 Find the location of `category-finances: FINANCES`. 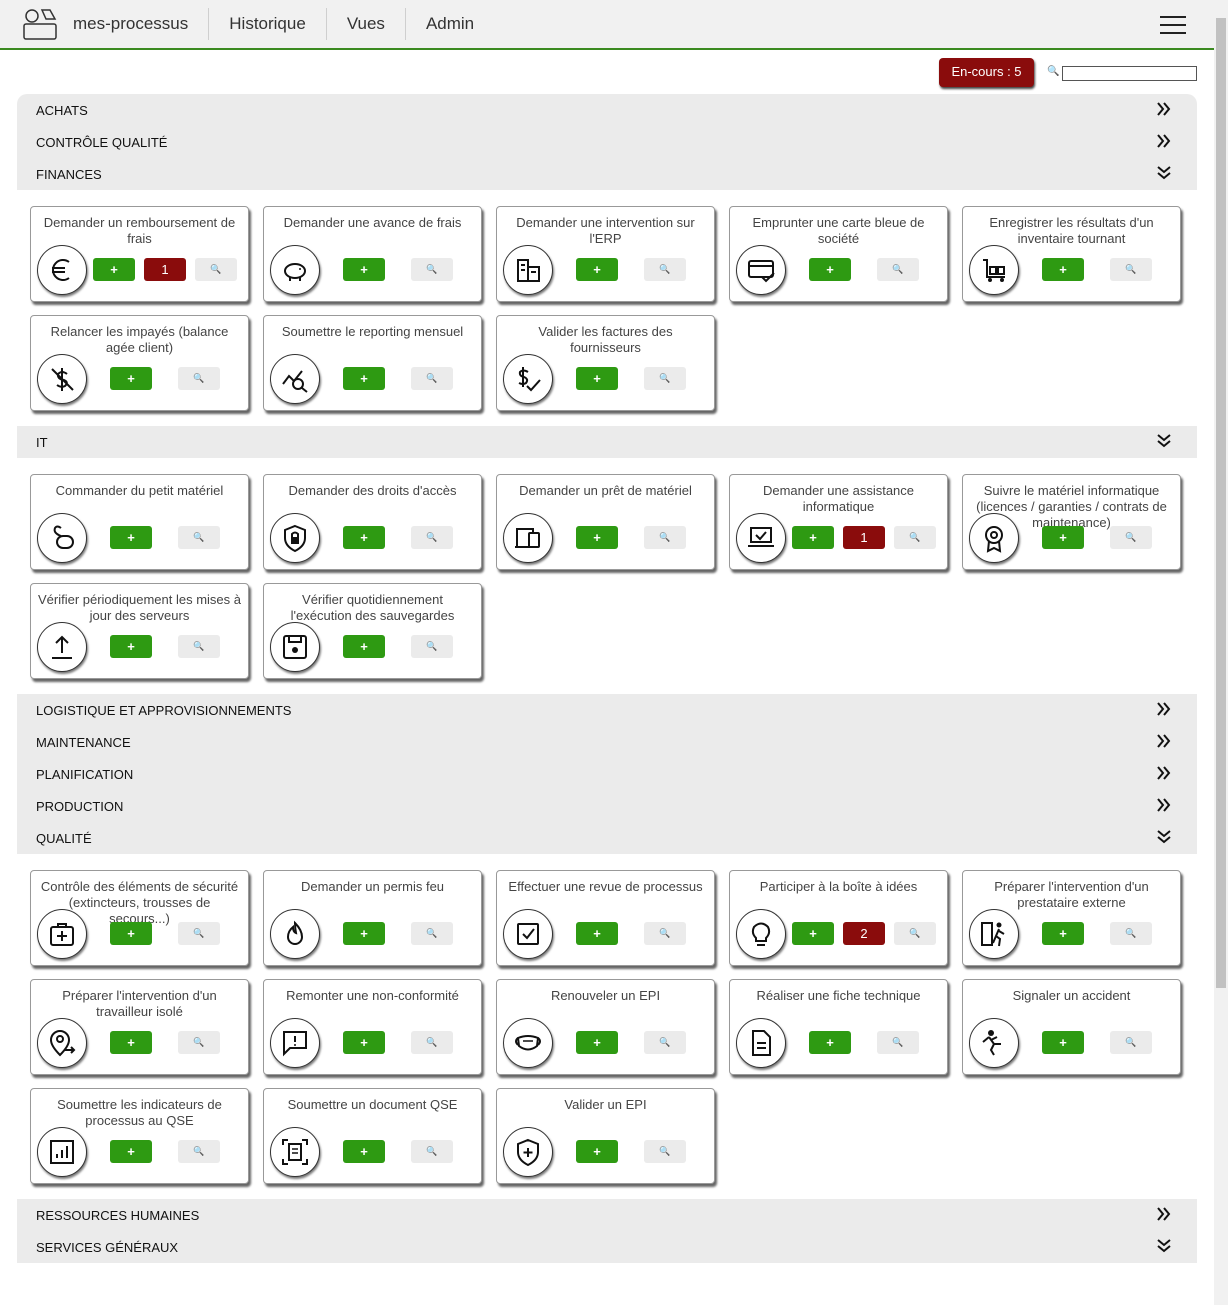

category-finances: FINANCES is located at coordinates (607, 174).